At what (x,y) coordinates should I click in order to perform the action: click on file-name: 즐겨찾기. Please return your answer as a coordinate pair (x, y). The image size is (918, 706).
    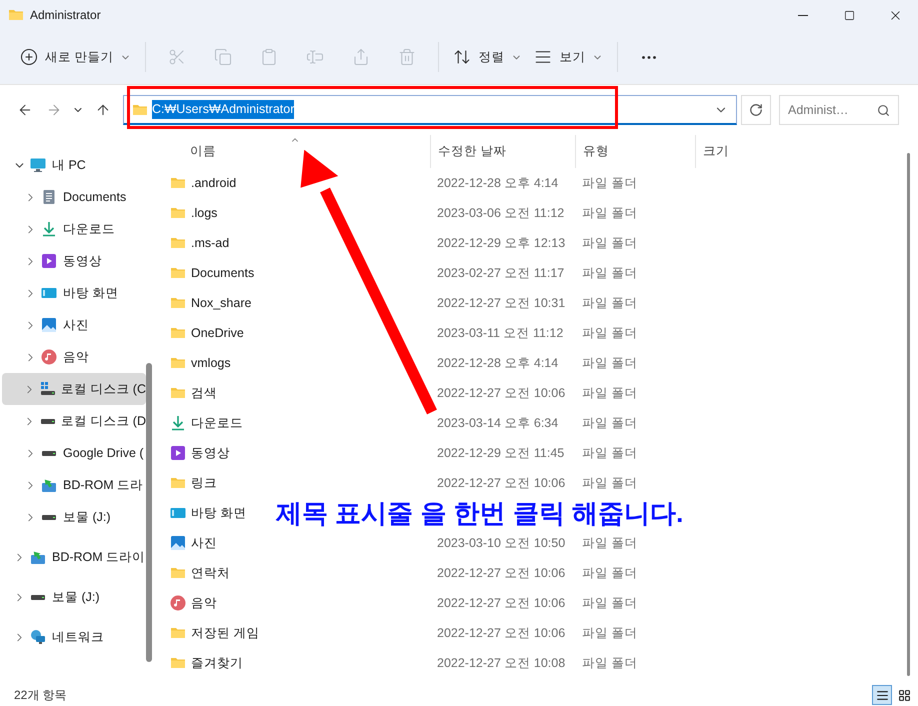
    Looking at the image, I should click on (217, 663).